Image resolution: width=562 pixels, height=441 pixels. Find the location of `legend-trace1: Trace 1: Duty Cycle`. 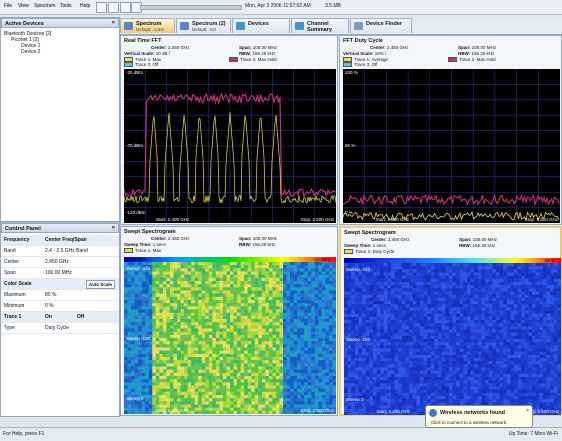

legend-trace1: Trace 1: Duty Cycle is located at coordinates (369, 251).